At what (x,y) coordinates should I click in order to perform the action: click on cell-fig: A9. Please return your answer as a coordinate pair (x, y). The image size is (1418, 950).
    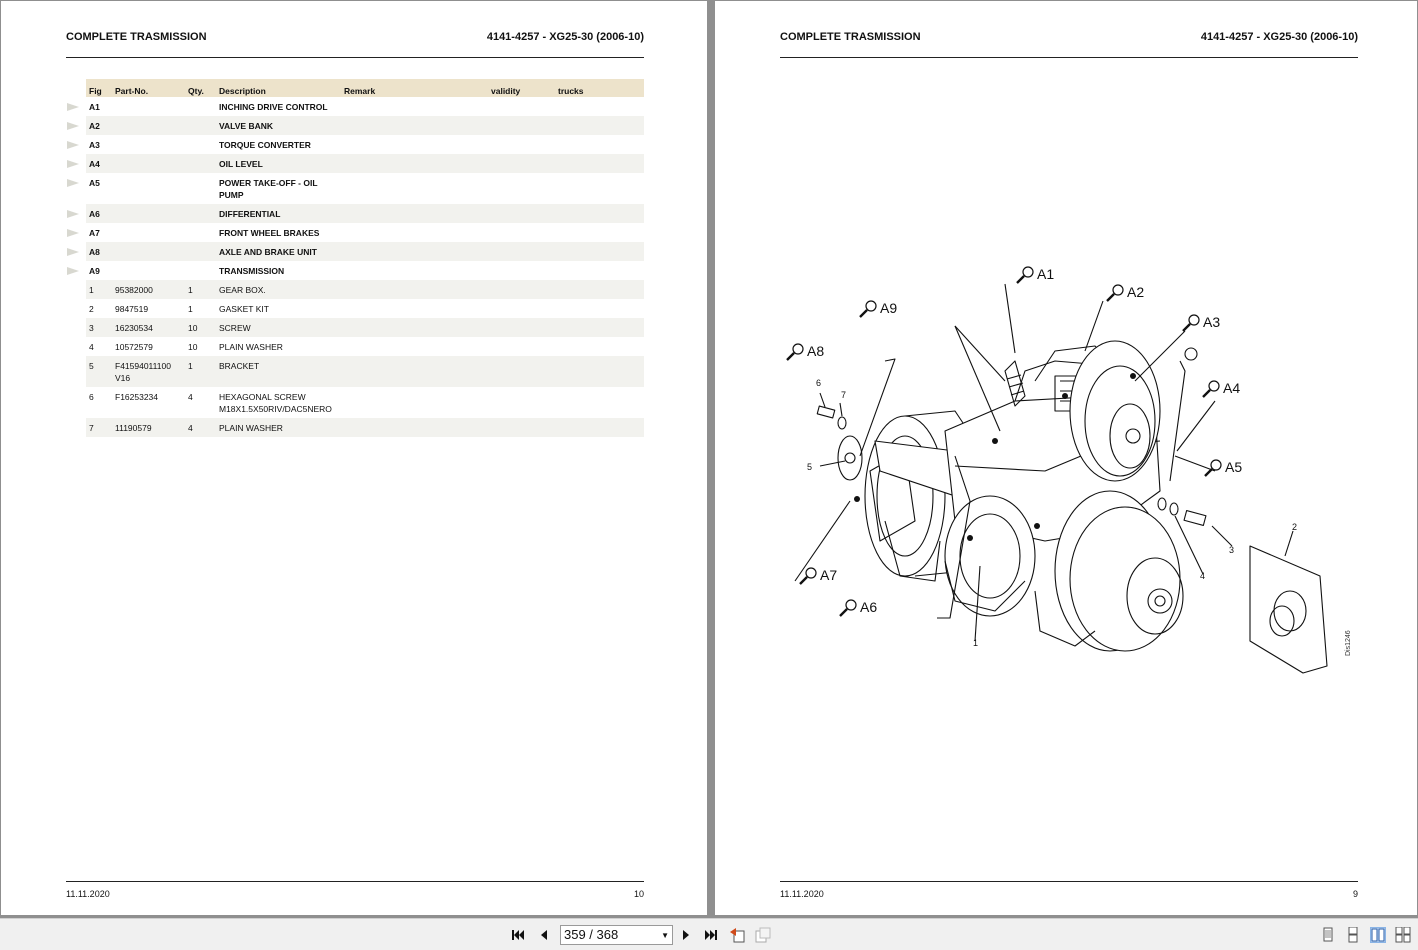
    Looking at the image, I should click on (94, 271).